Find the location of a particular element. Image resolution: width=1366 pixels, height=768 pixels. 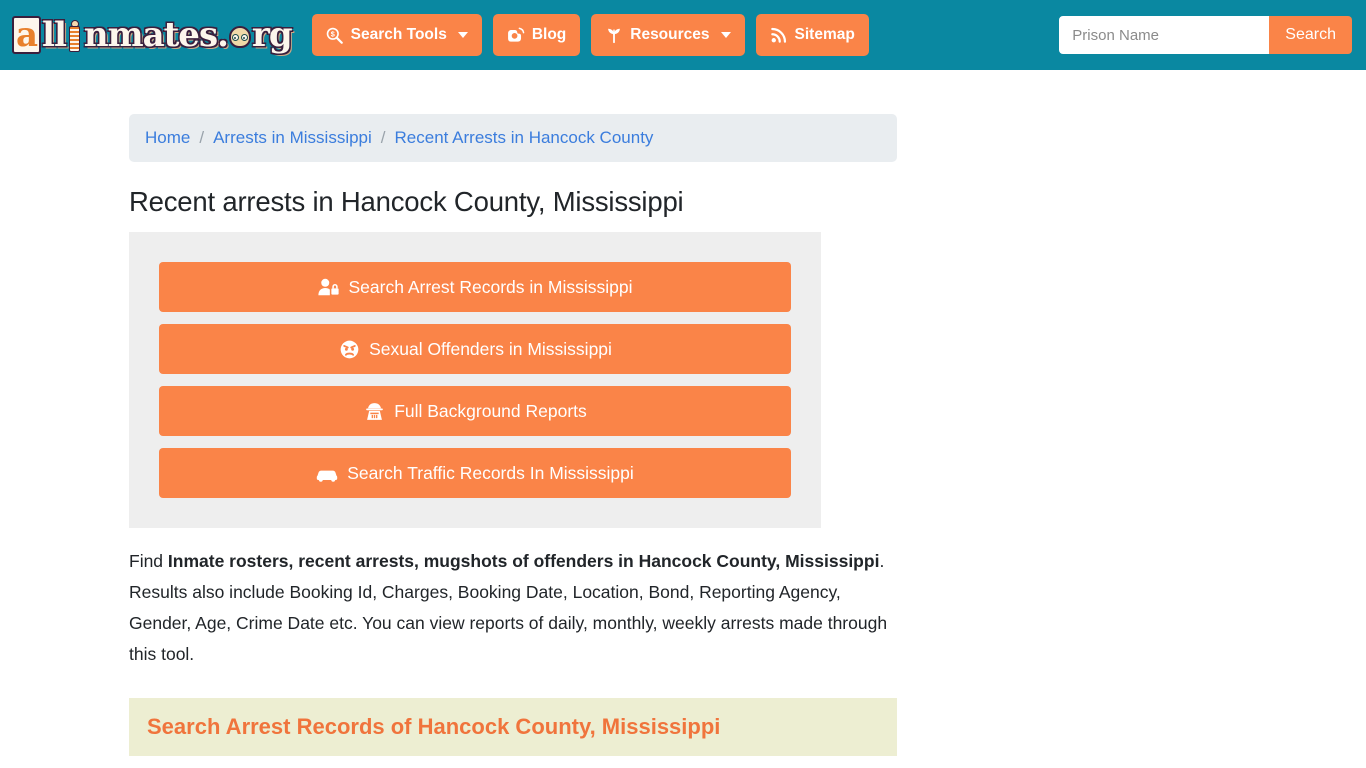

header-search-form: Search is located at coordinates (1205, 35).